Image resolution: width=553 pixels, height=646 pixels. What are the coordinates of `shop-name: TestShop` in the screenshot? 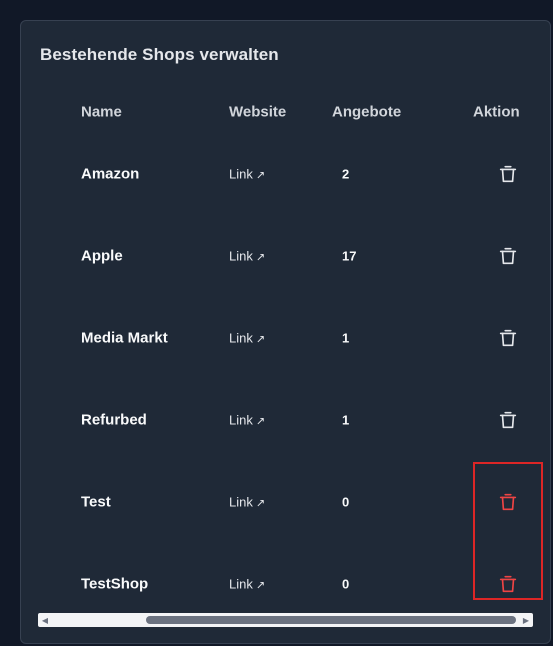 It's located at (115, 584).